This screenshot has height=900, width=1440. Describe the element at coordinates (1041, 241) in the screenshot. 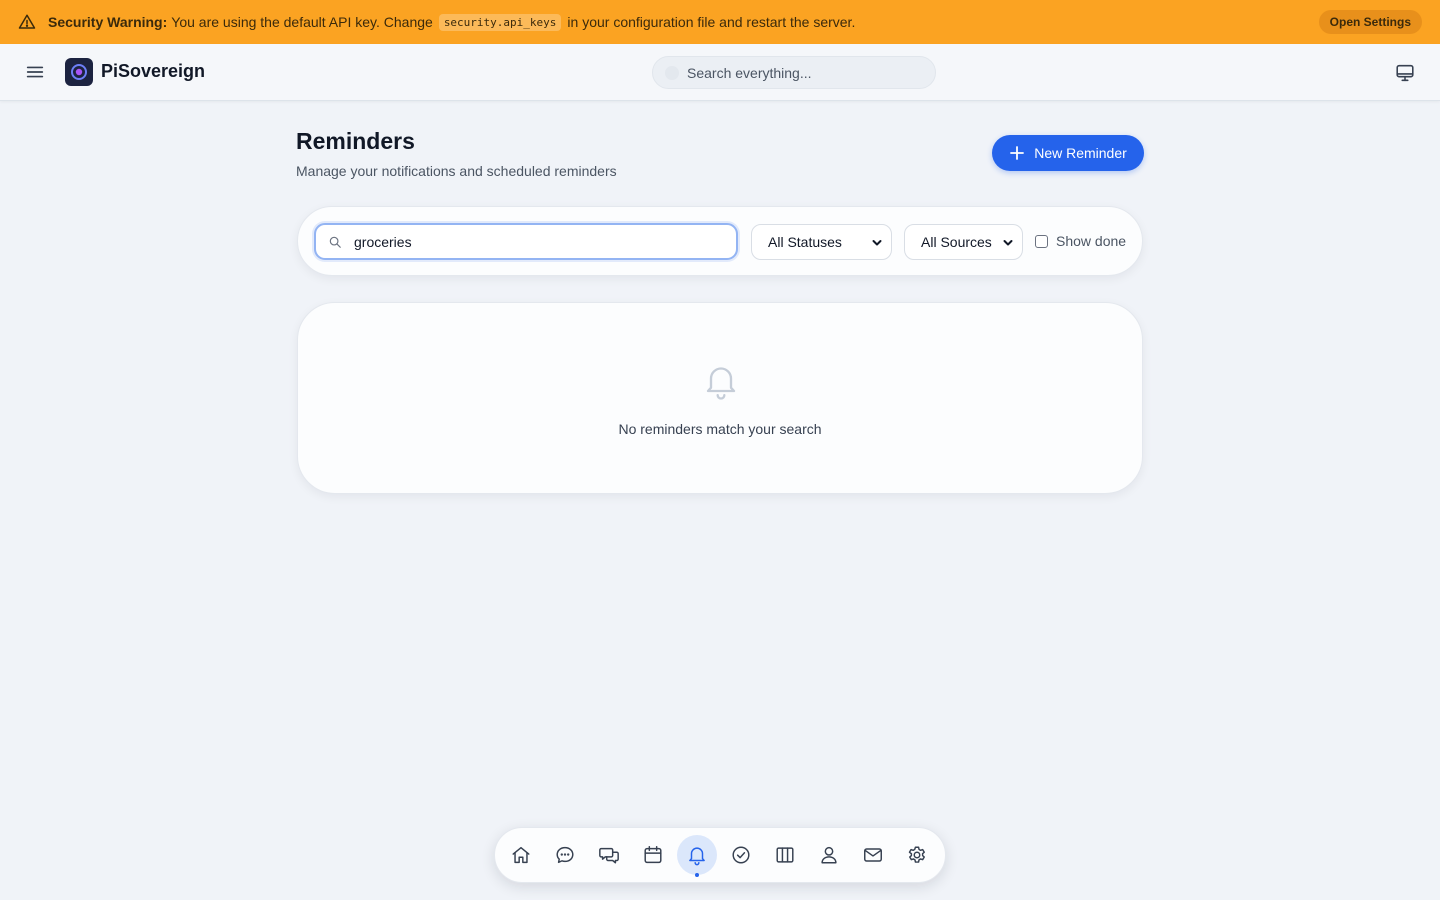

I see `show-done-checkbox` at that location.